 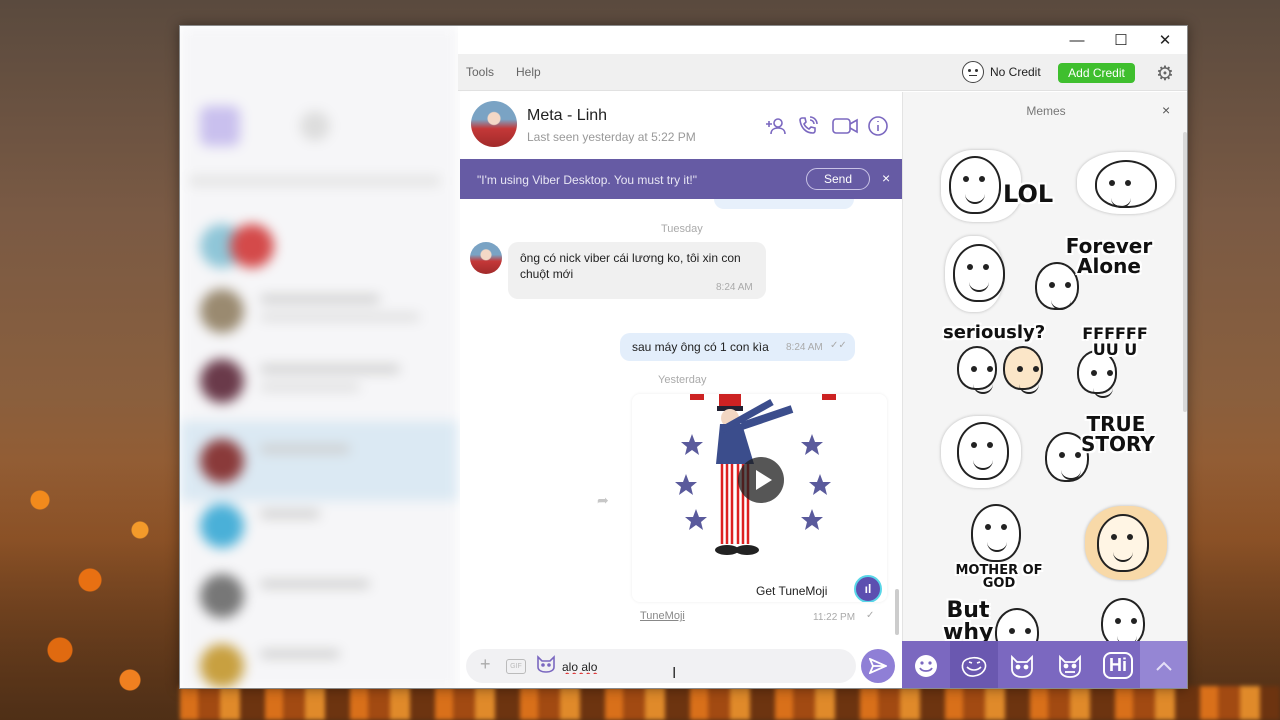 What do you see at coordinates (1077, 40) in the screenshot?
I see `minimize-button: —` at bounding box center [1077, 40].